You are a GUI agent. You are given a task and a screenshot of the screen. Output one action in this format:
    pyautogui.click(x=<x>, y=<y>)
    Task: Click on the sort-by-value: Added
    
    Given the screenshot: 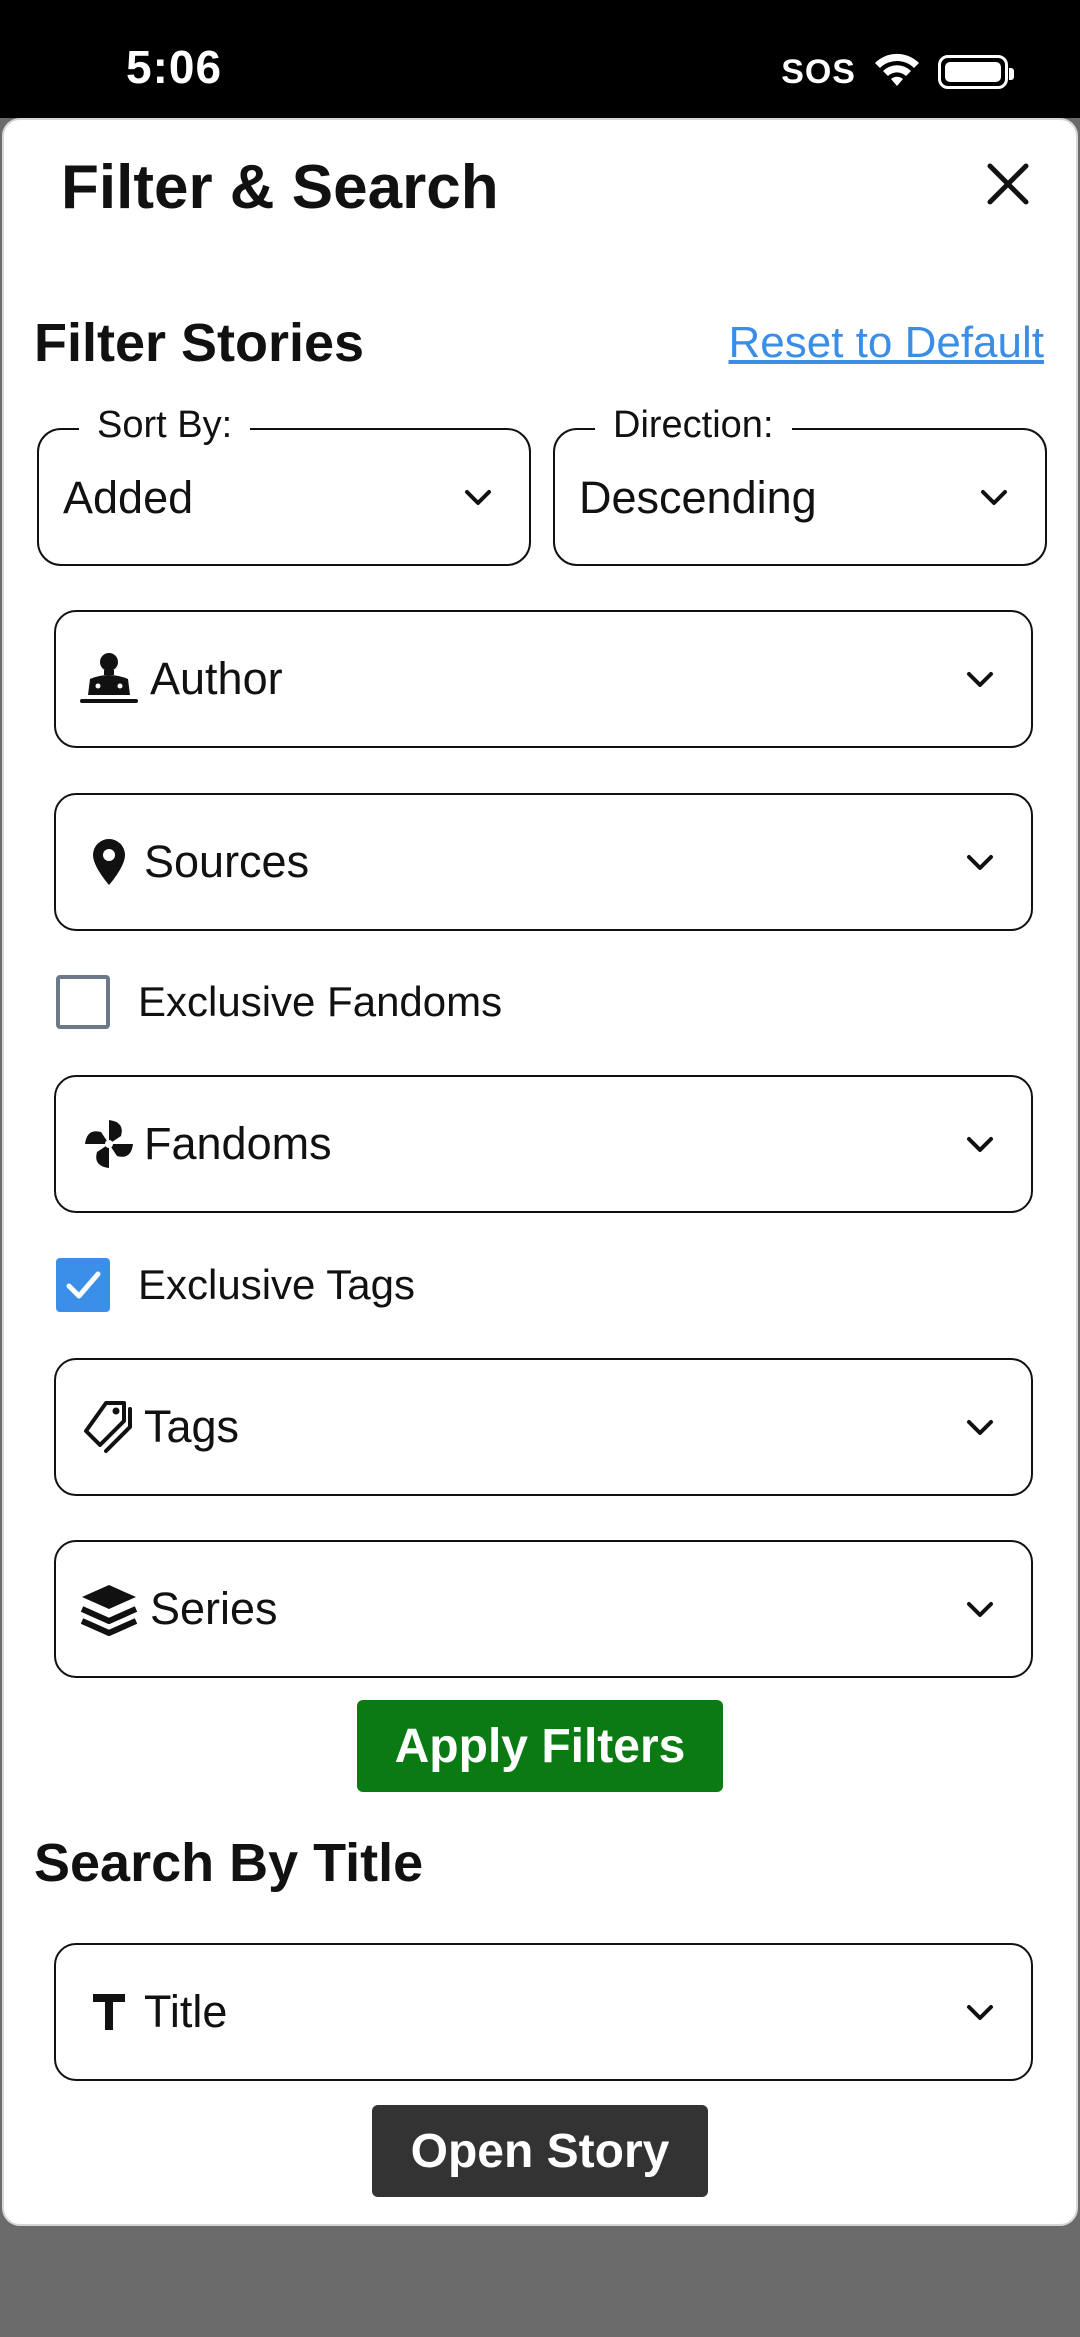 What is the action you would take?
    pyautogui.click(x=128, y=497)
    